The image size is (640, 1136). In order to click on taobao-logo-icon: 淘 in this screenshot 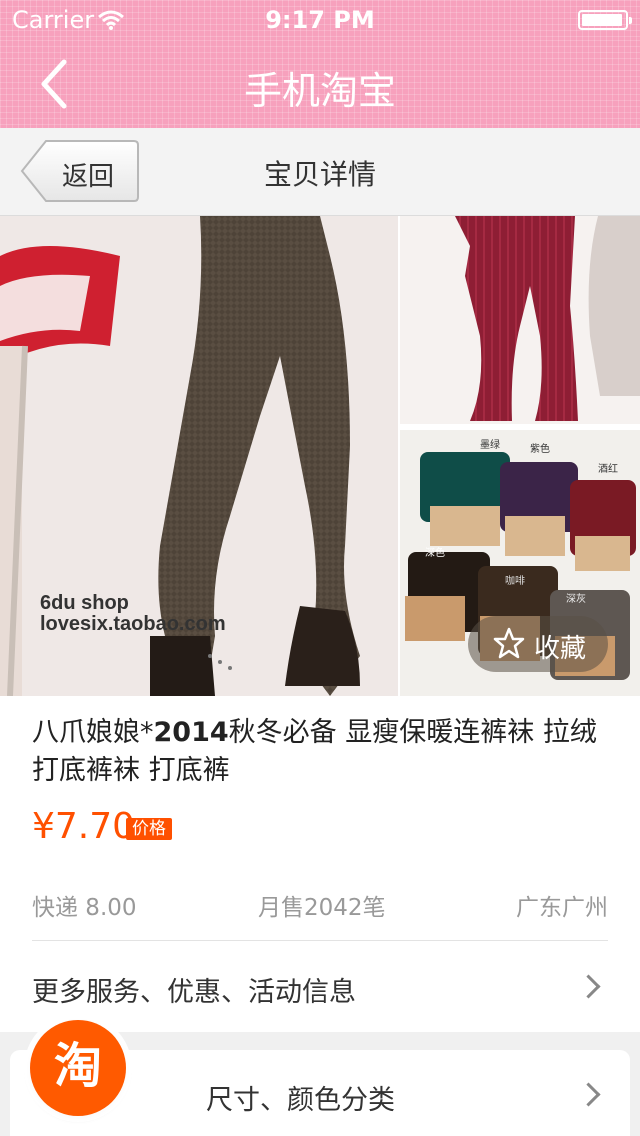, I will do `click(78, 1068)`.